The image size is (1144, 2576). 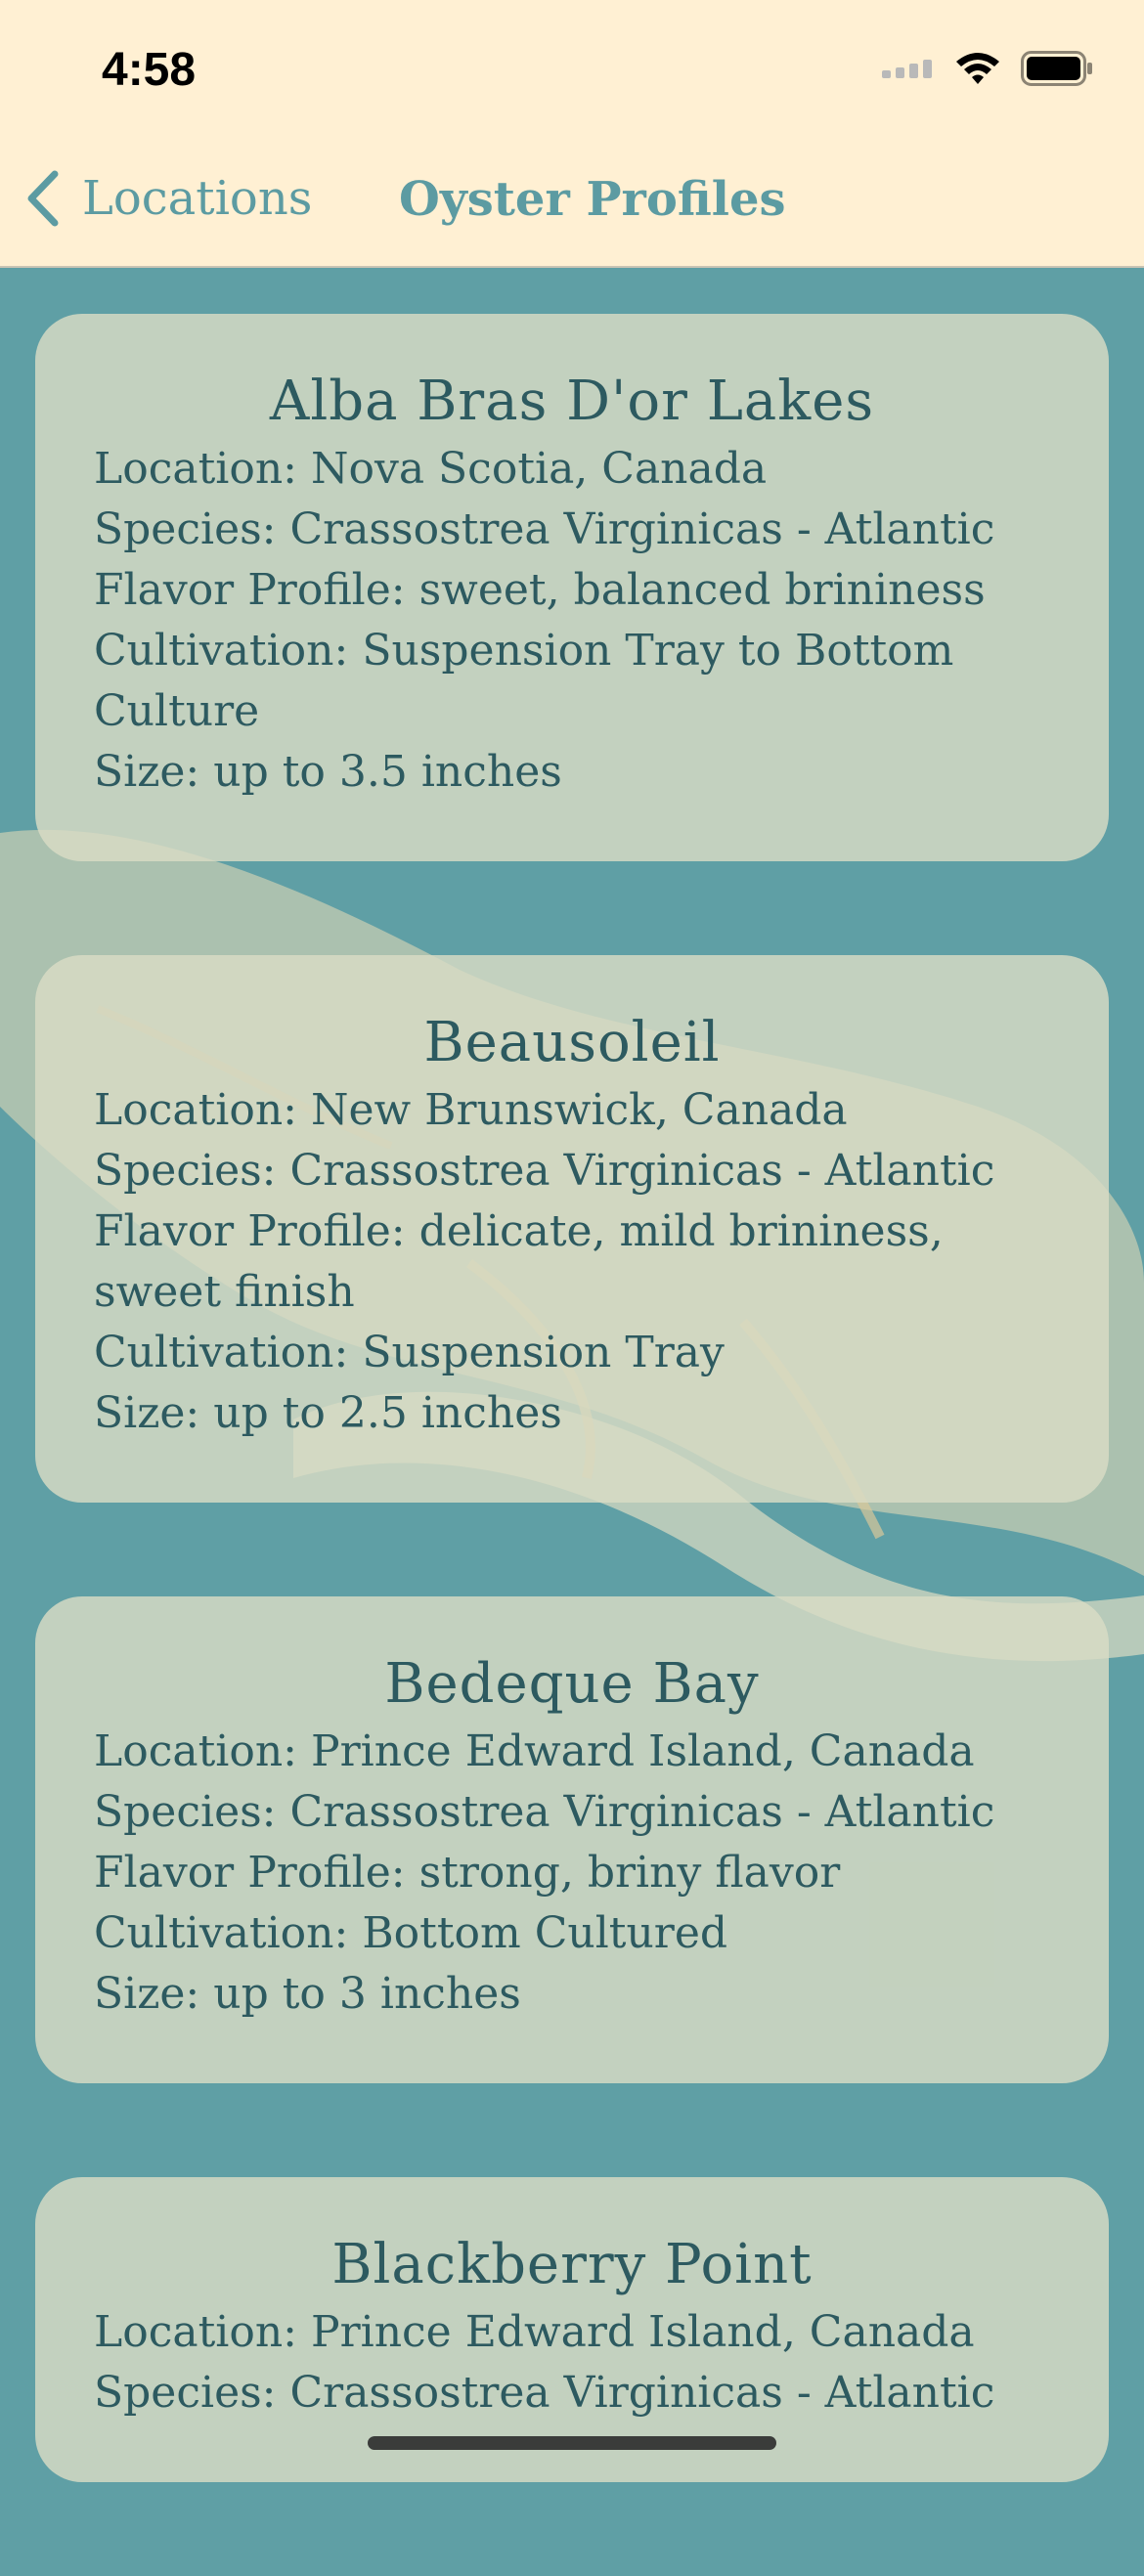 I want to click on oyster-name: Beausoleil, so click(x=572, y=1042).